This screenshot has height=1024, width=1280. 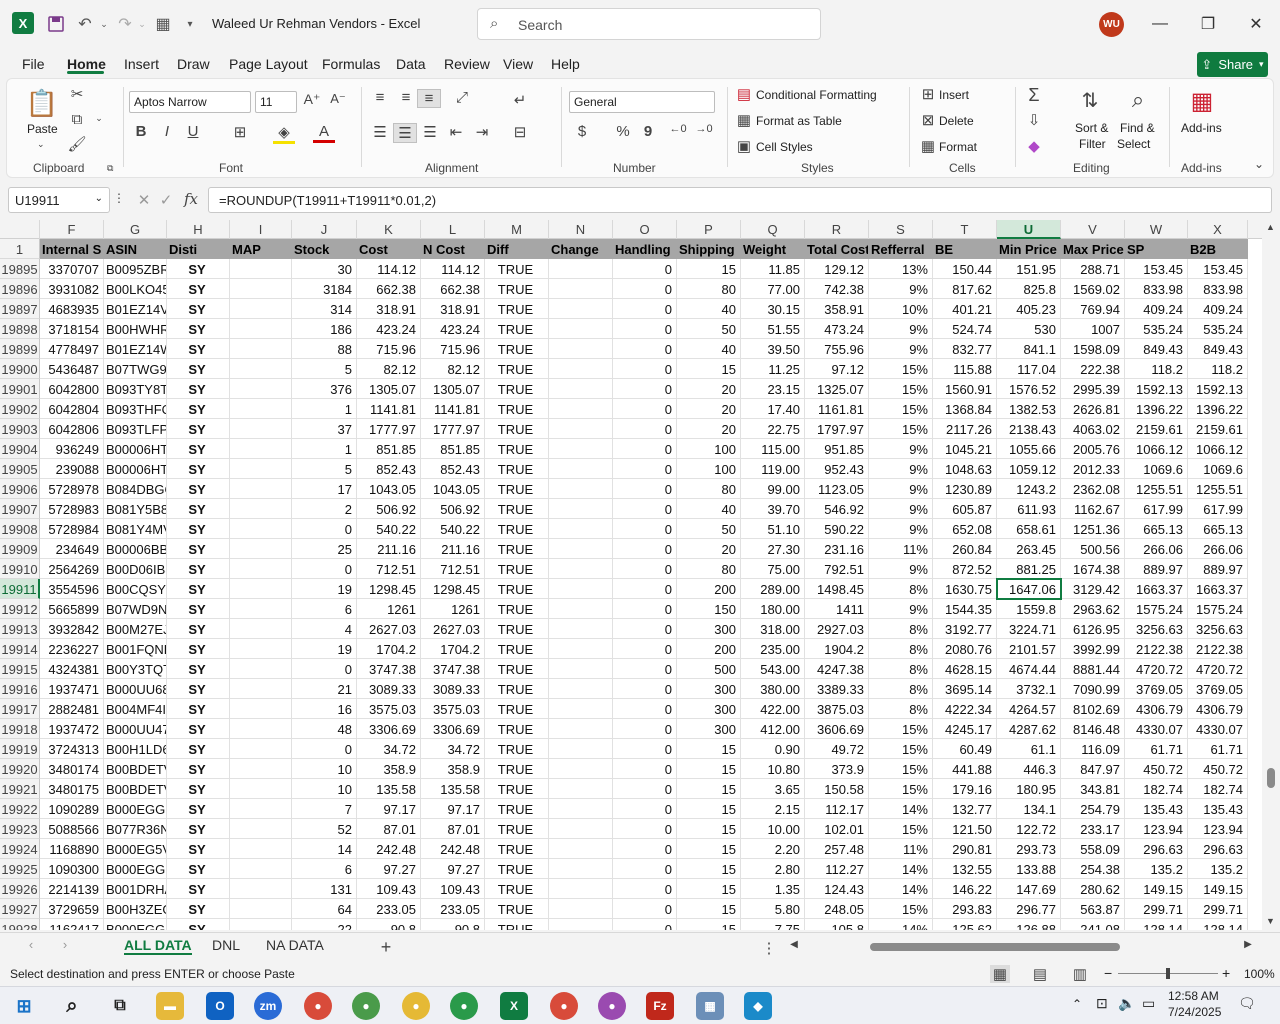 I want to click on cell: 97.17, so click(x=389, y=809).